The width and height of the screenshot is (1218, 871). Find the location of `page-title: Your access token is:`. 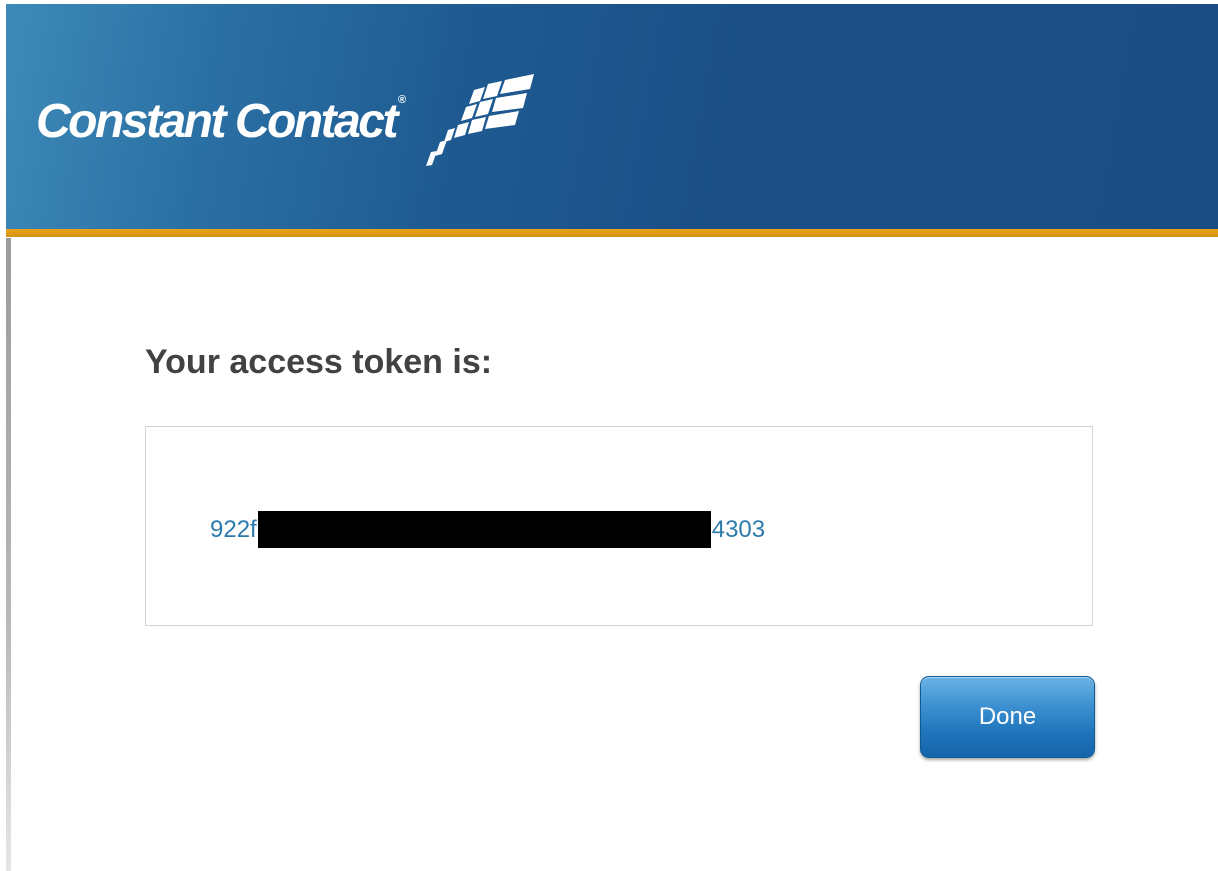

page-title: Your access token is: is located at coordinates (319, 362).